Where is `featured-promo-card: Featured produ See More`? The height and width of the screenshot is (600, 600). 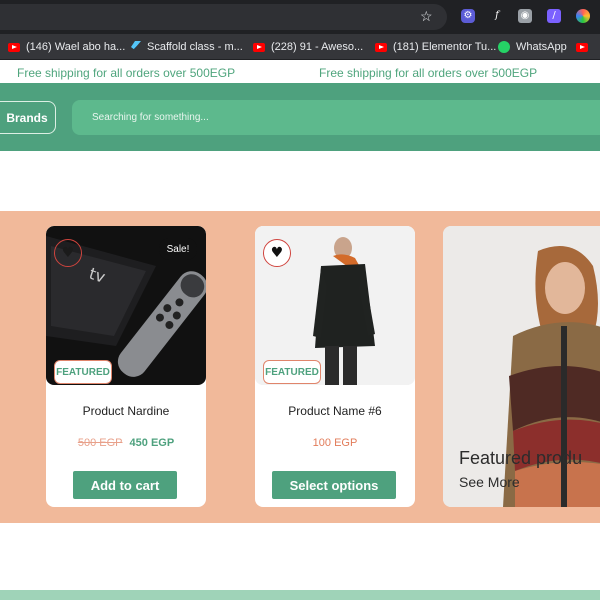 featured-promo-card: Featured produ See More is located at coordinates (521, 366).